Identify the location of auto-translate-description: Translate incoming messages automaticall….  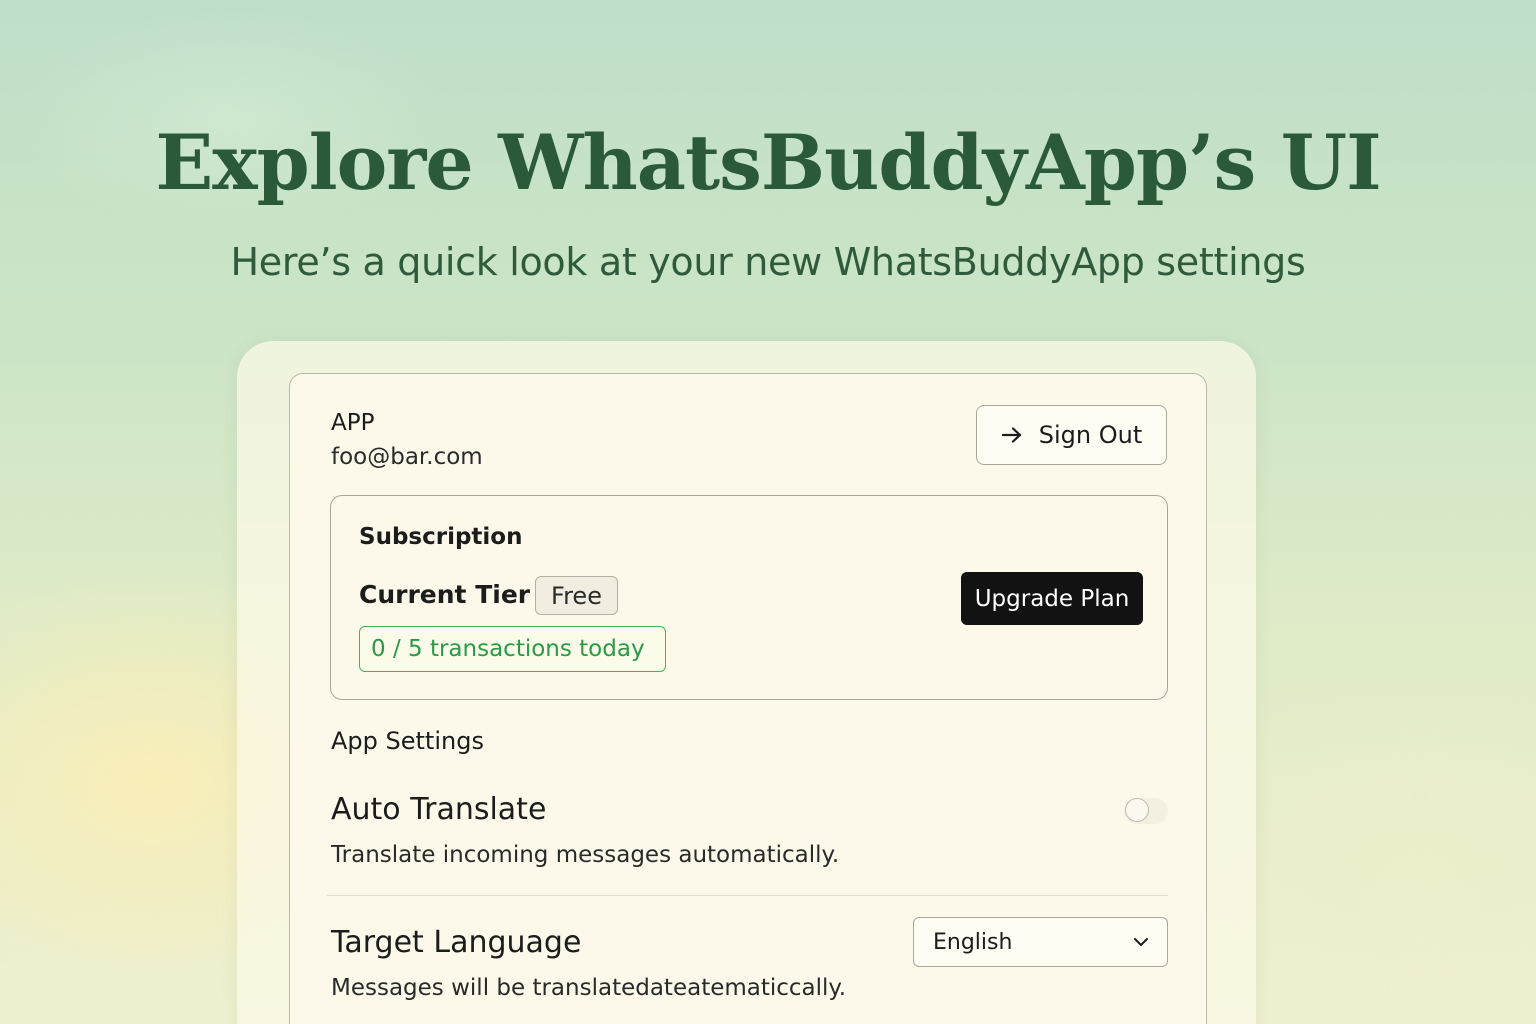
(585, 855).